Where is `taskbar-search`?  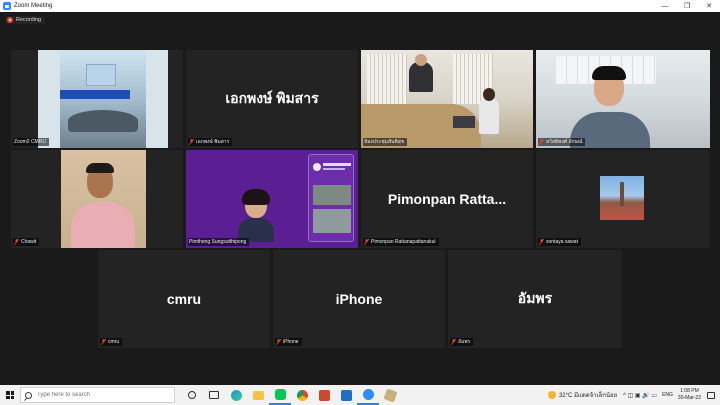 taskbar-search is located at coordinates (97, 395).